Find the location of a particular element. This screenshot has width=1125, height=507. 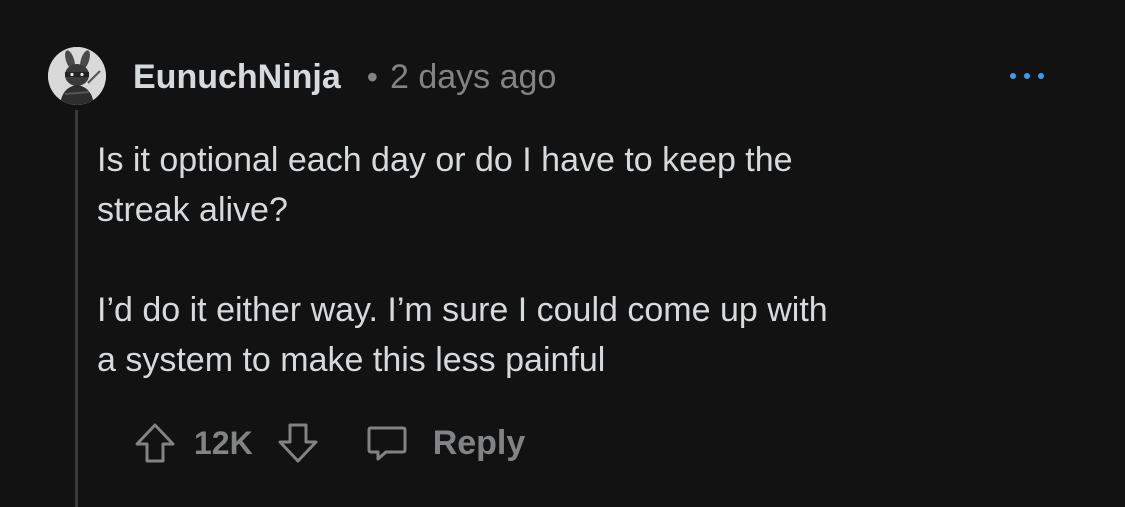

downvote-button is located at coordinates (298, 443).